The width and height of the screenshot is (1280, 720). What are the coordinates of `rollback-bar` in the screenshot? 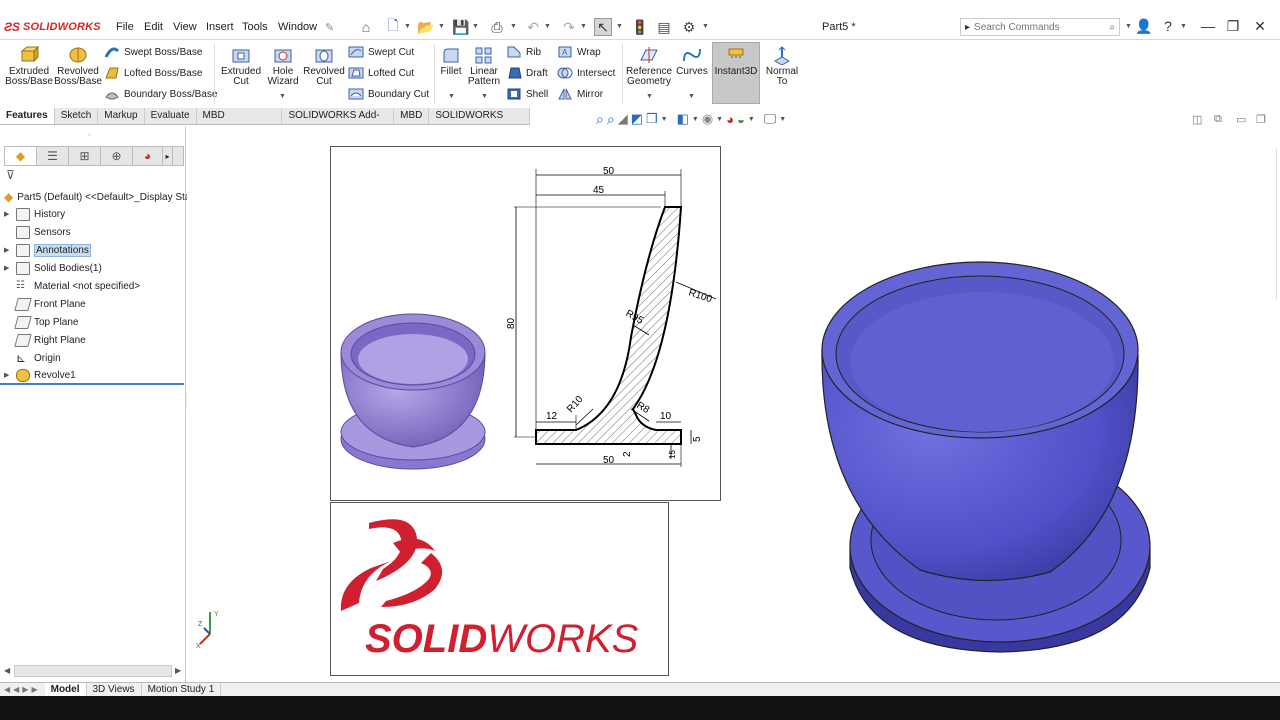 It's located at (92, 384).